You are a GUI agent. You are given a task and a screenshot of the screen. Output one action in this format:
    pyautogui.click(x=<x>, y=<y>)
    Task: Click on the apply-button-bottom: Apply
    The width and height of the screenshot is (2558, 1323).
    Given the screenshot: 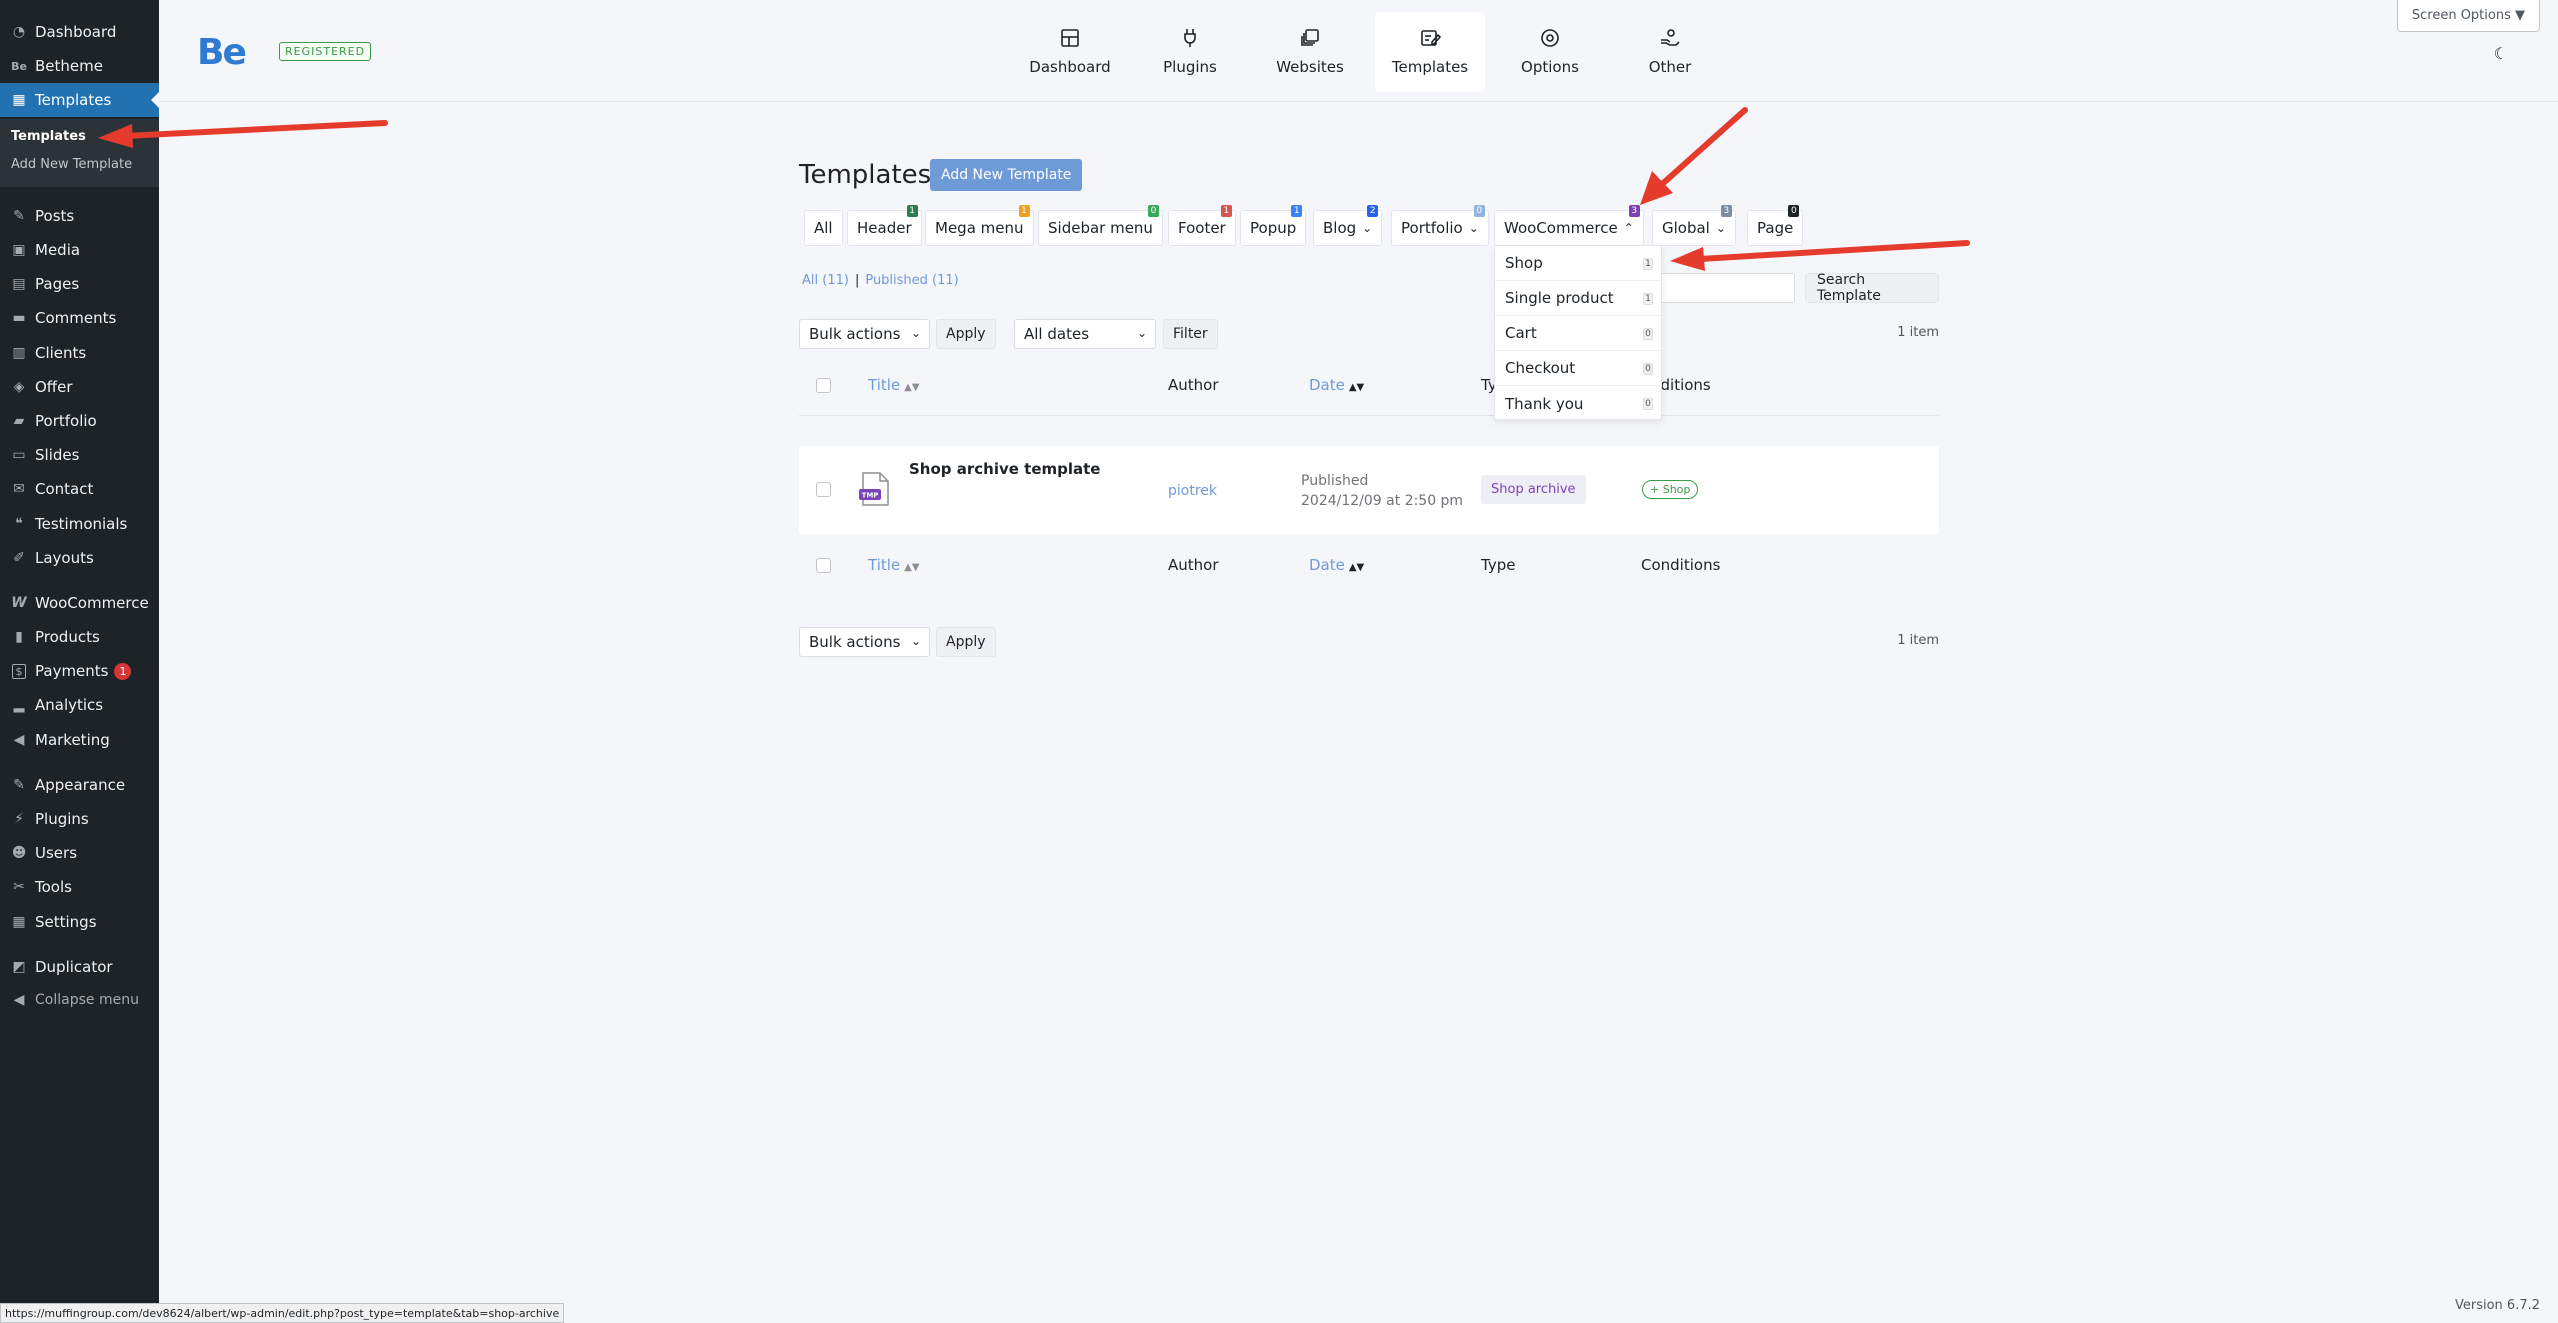 What is the action you would take?
    pyautogui.click(x=966, y=642)
    